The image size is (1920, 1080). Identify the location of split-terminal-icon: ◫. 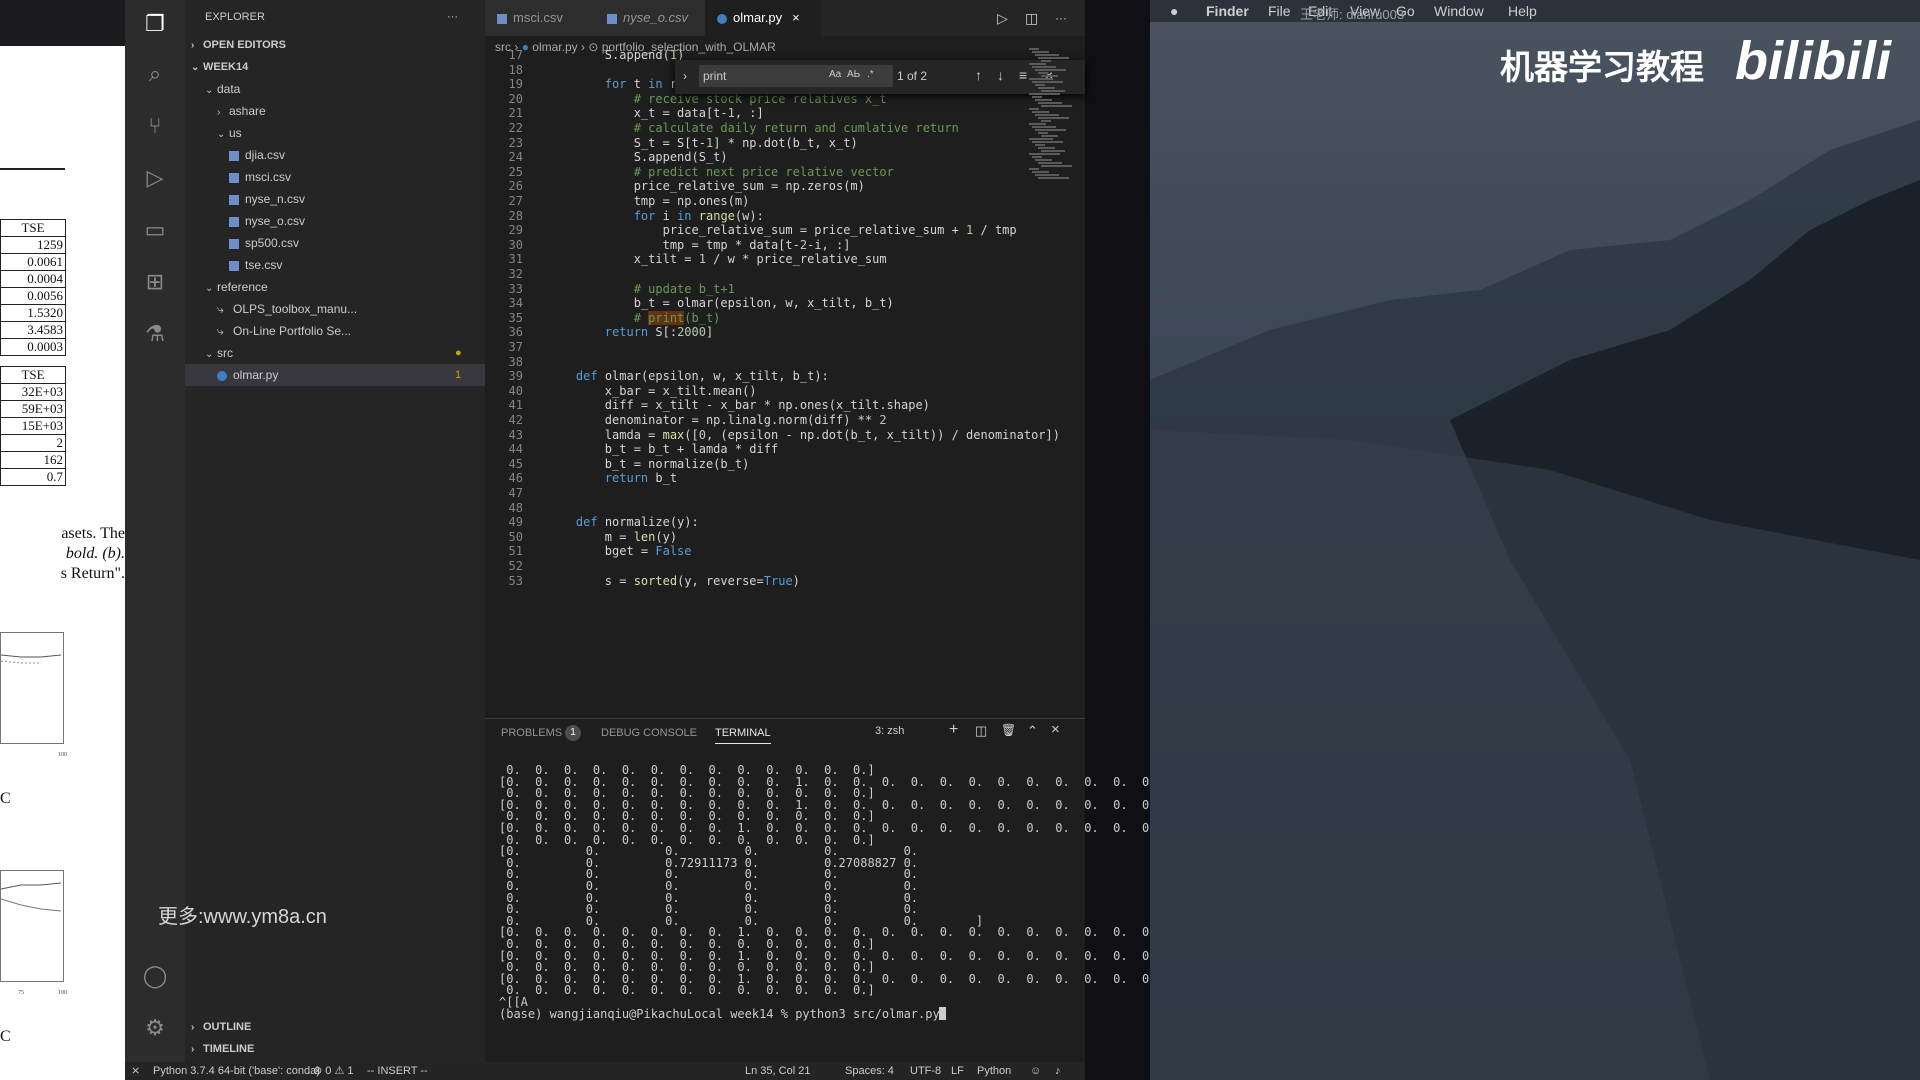
(981, 731).